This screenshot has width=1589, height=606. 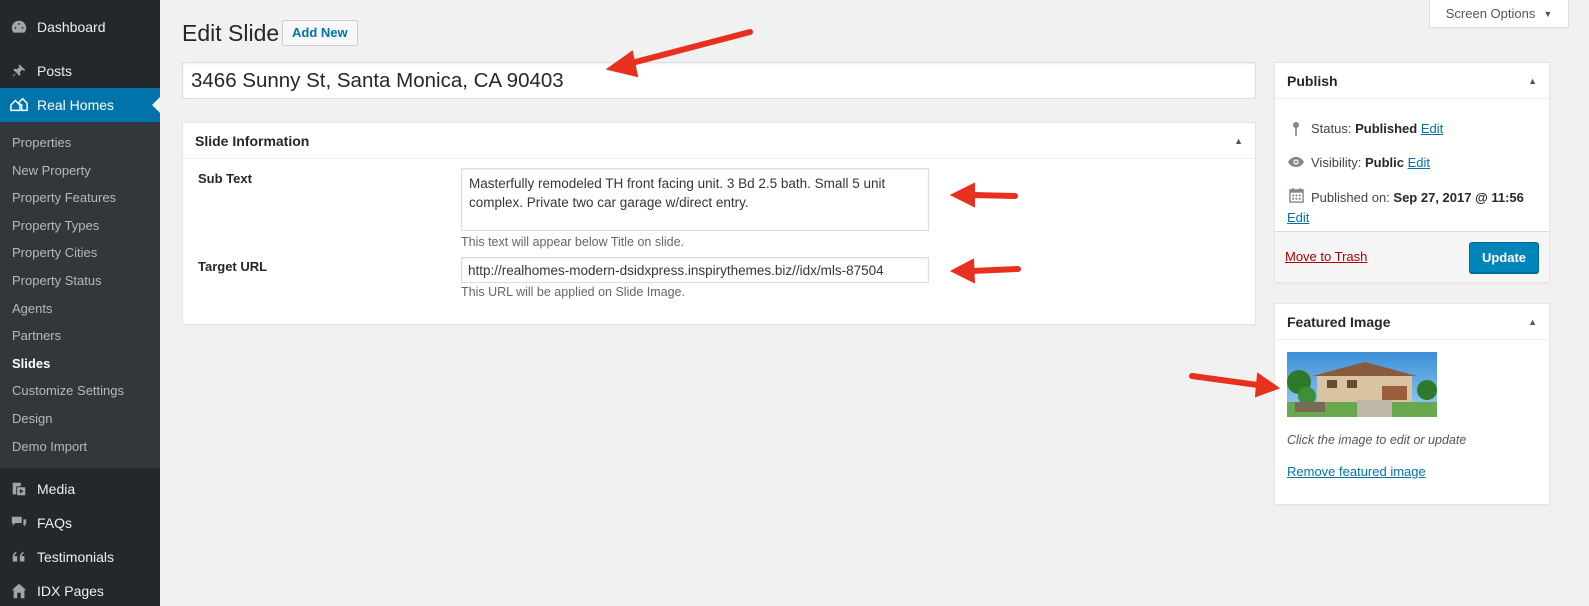 What do you see at coordinates (1432, 128) in the screenshot?
I see `edit-status-link: Edit` at bounding box center [1432, 128].